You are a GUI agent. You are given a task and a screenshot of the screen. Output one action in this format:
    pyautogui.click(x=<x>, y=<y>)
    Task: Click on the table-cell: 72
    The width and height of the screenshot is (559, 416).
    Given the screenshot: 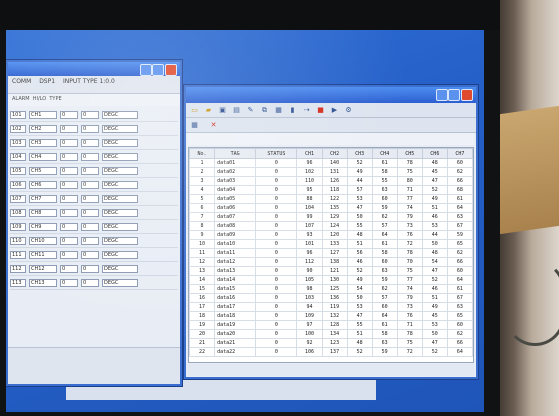 What is the action you would take?
    pyautogui.click(x=409, y=244)
    